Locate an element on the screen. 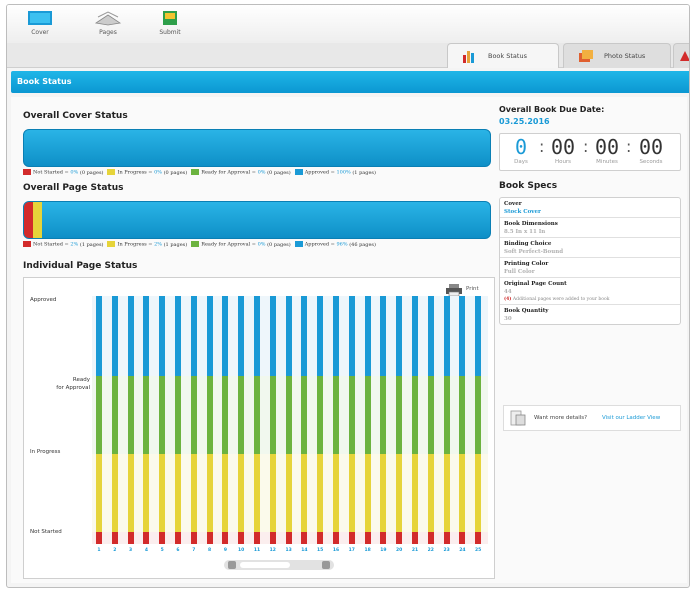 The image size is (694, 590). page-number: 16 is located at coordinates (336, 550).